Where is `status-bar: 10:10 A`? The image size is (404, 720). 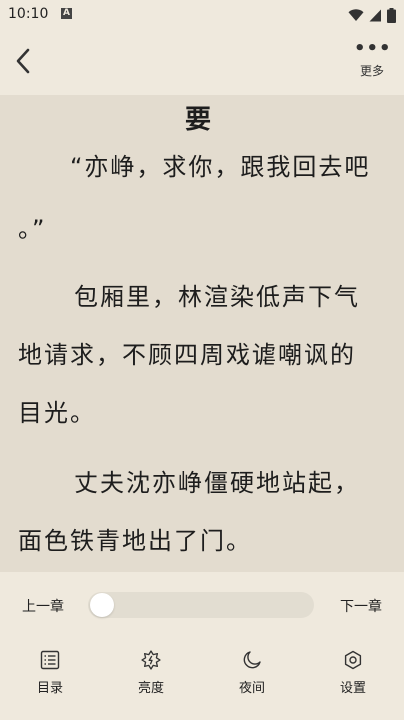 status-bar: 10:10 A is located at coordinates (202, 15).